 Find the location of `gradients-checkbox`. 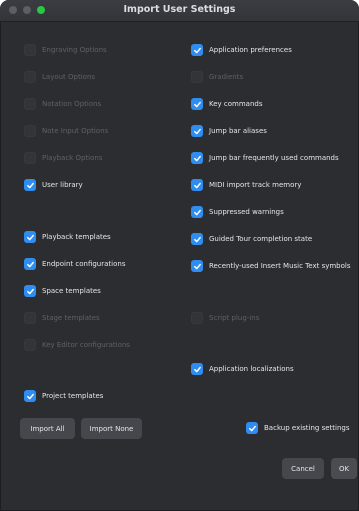

gradients-checkbox is located at coordinates (197, 77).